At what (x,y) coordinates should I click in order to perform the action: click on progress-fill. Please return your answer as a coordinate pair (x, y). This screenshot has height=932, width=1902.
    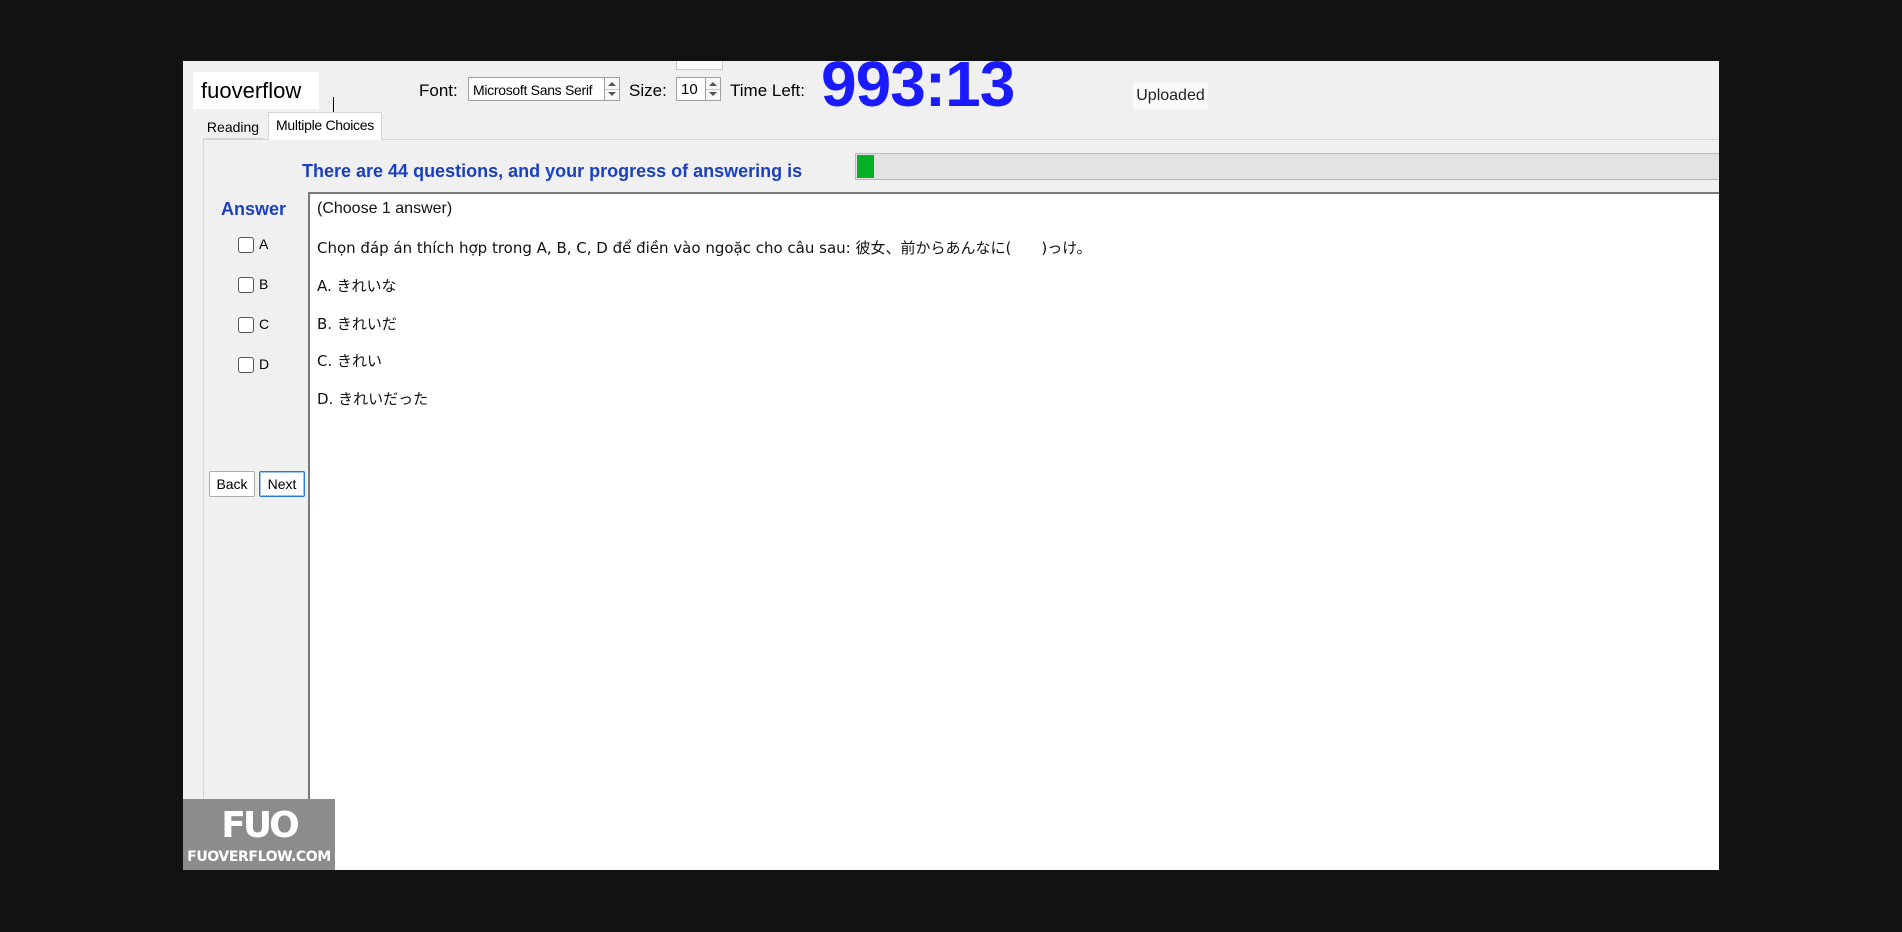
    Looking at the image, I should click on (865, 166).